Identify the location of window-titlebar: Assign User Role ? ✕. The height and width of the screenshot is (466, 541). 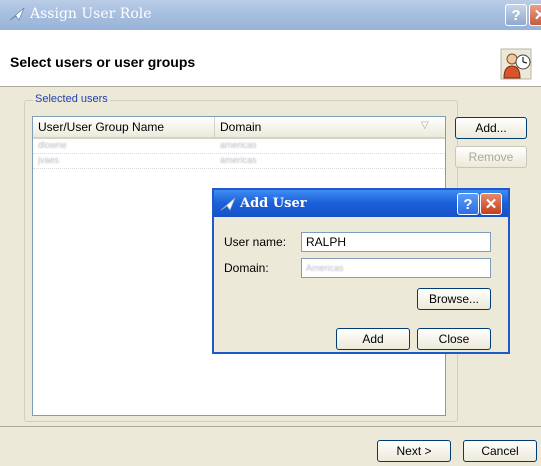
(270, 15).